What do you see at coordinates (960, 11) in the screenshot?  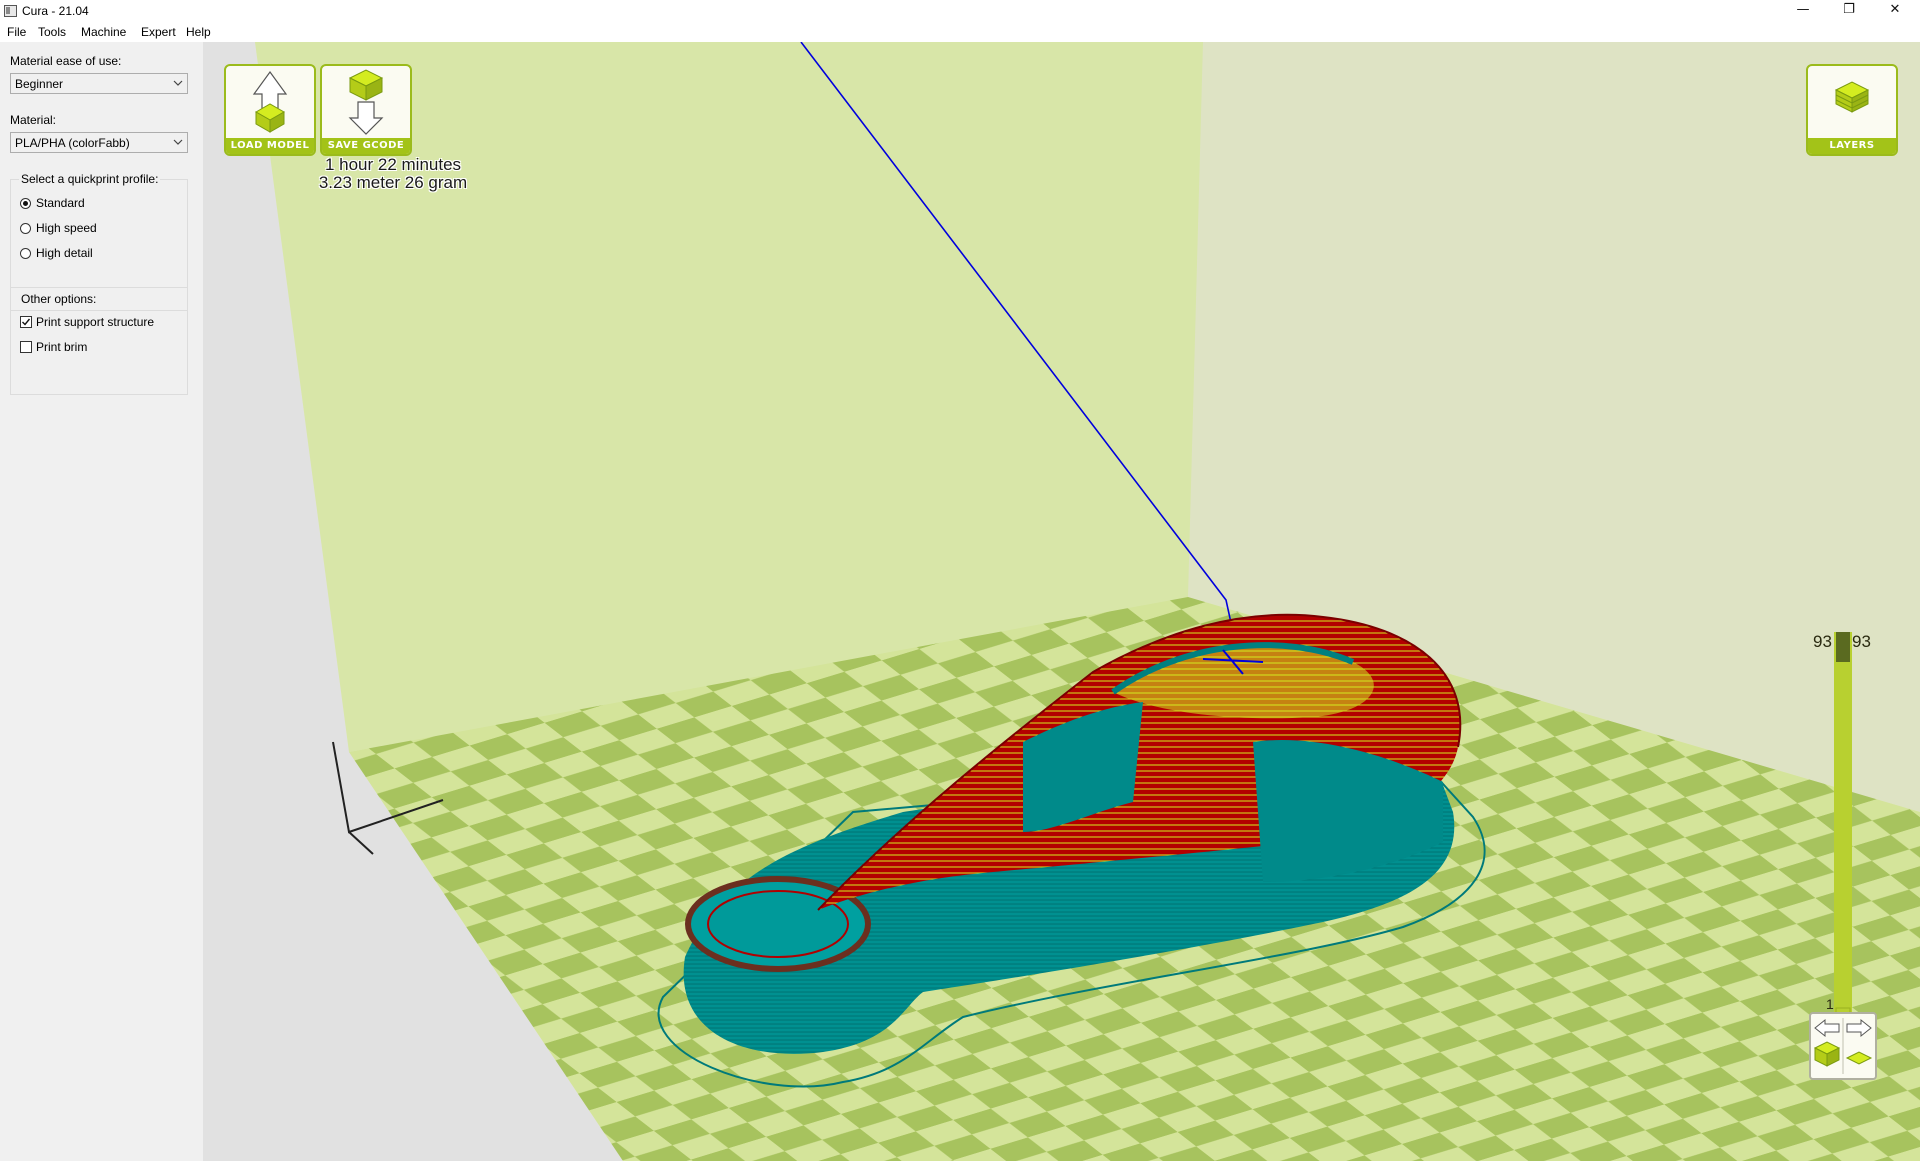 I see `title-bar: Cura - 21.04 — ❐ ✕` at bounding box center [960, 11].